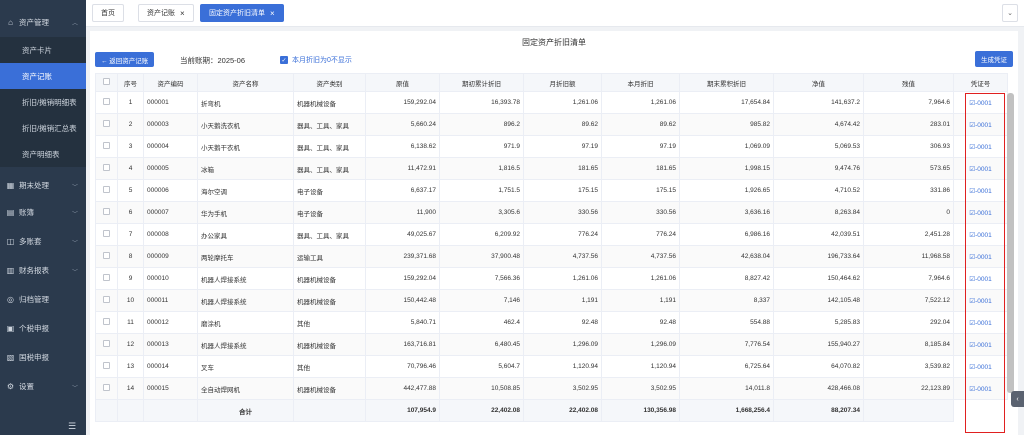 Image resolution: width=1024 pixels, height=435 pixels. Describe the element at coordinates (43, 154) in the screenshot. I see `sidebar-item-asset-detail: 资产明细表` at that location.